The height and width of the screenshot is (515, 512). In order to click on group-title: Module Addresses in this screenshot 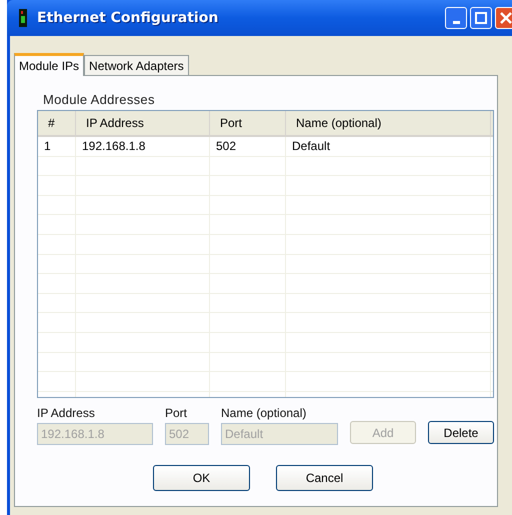, I will do `click(99, 99)`.